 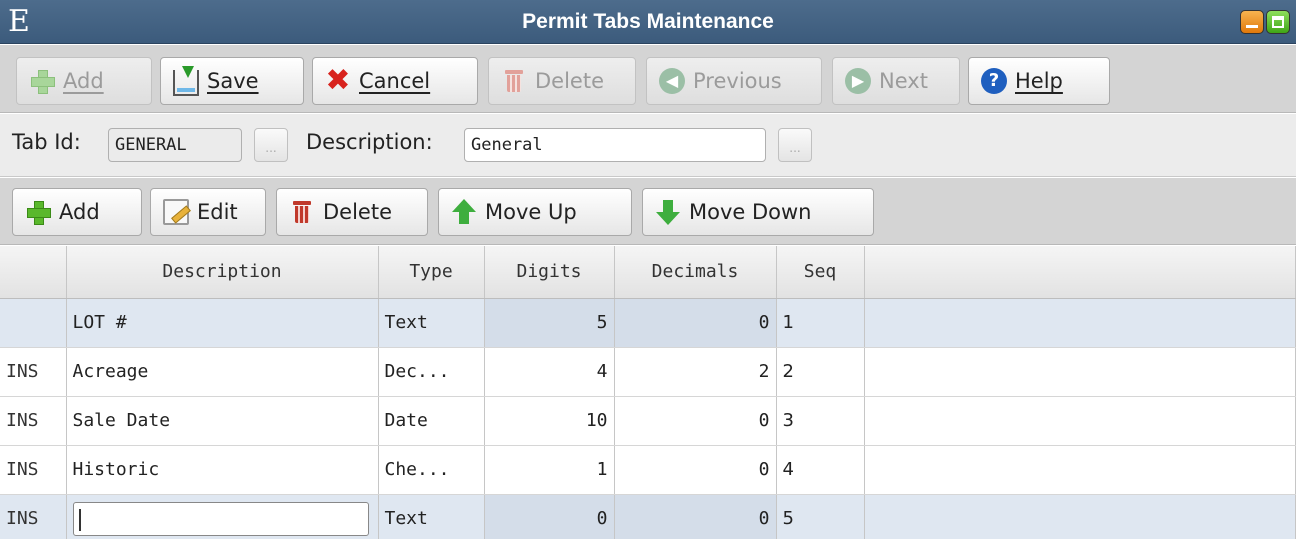 I want to click on description-cell, so click(x=222, y=516).